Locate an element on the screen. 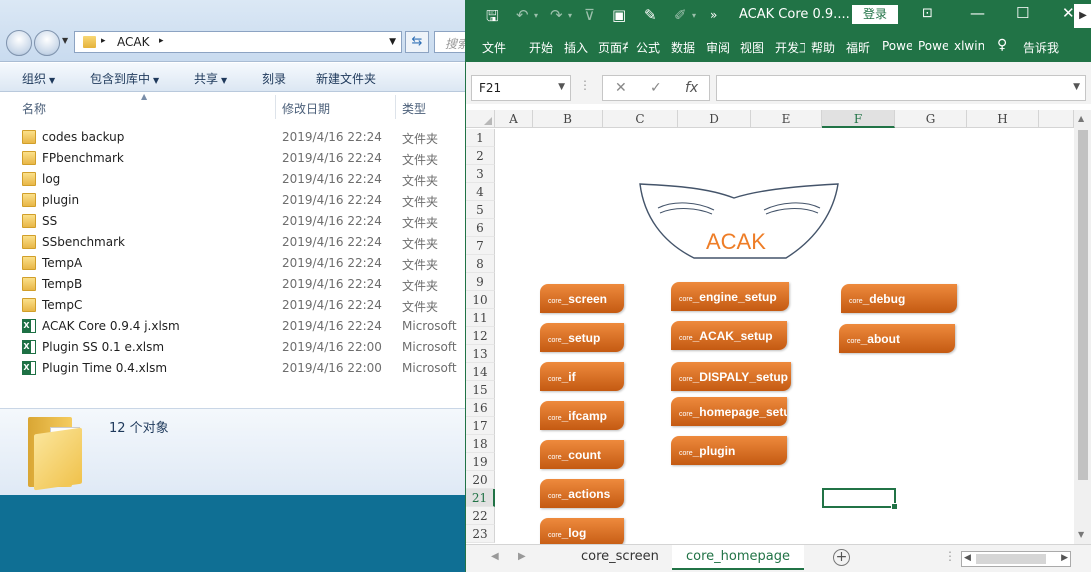  formula-bar-resize-handle: ⋮ is located at coordinates (585, 85).